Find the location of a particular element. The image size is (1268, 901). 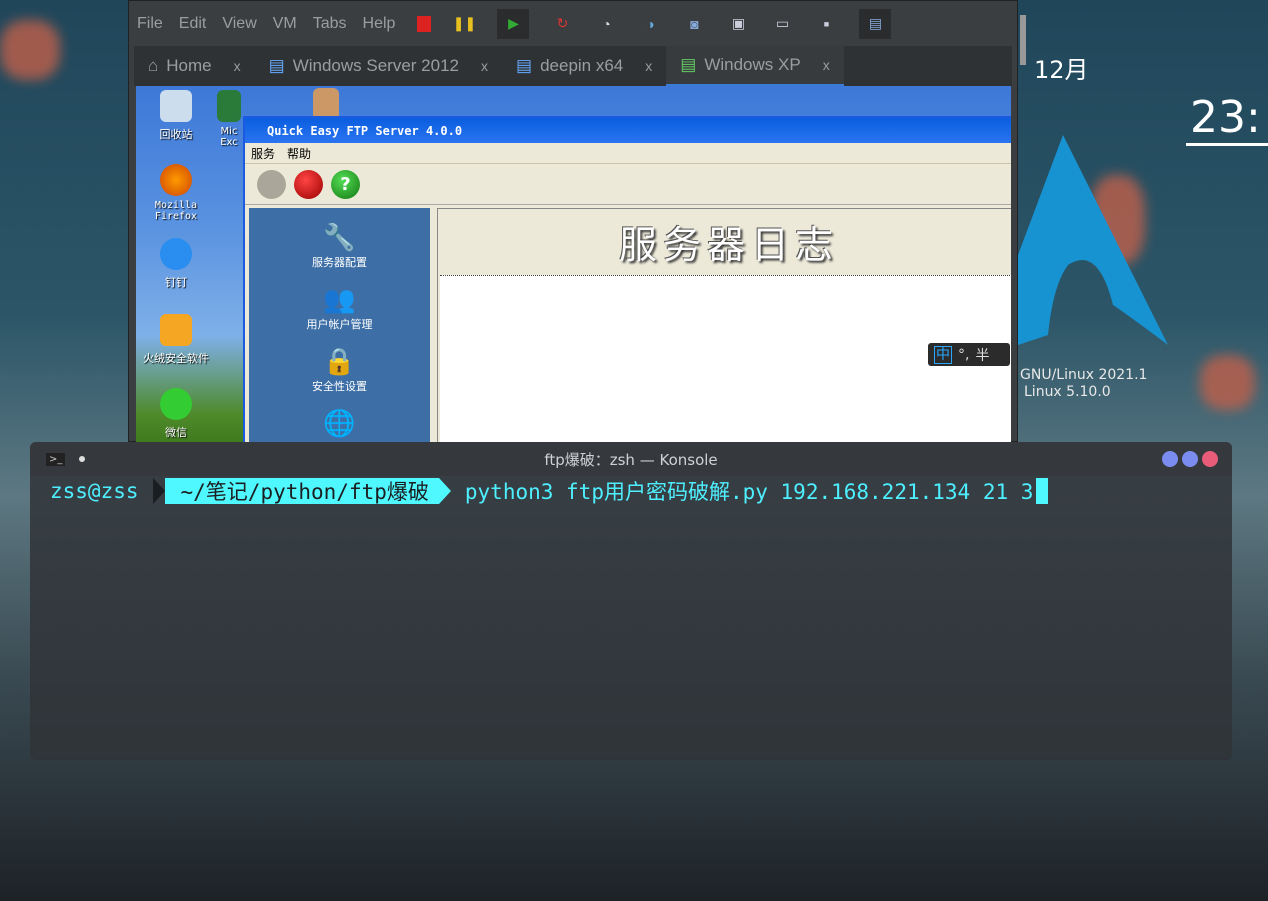

fit-icon: ■ is located at coordinates (826, 24).